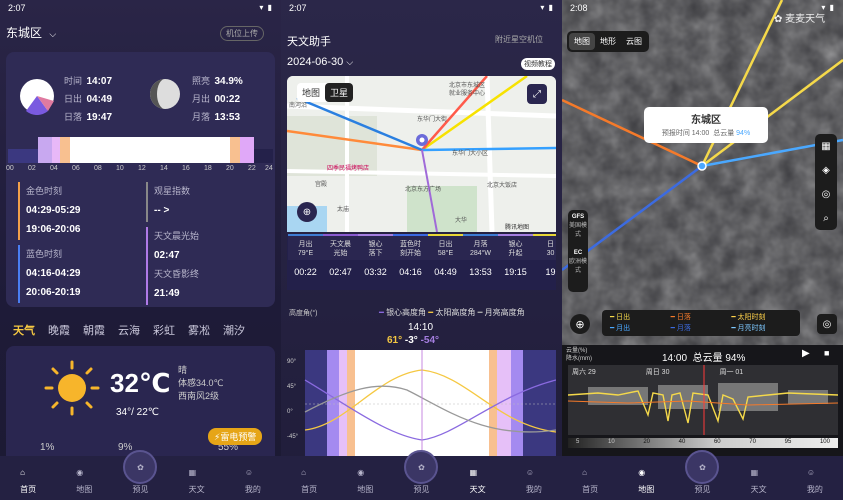 The image size is (843, 500). I want to click on tab-weather: 天气, so click(24, 331).